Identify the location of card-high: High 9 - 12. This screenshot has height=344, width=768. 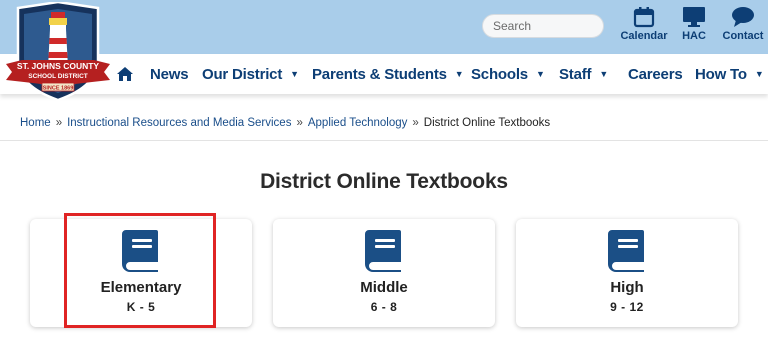
(627, 273).